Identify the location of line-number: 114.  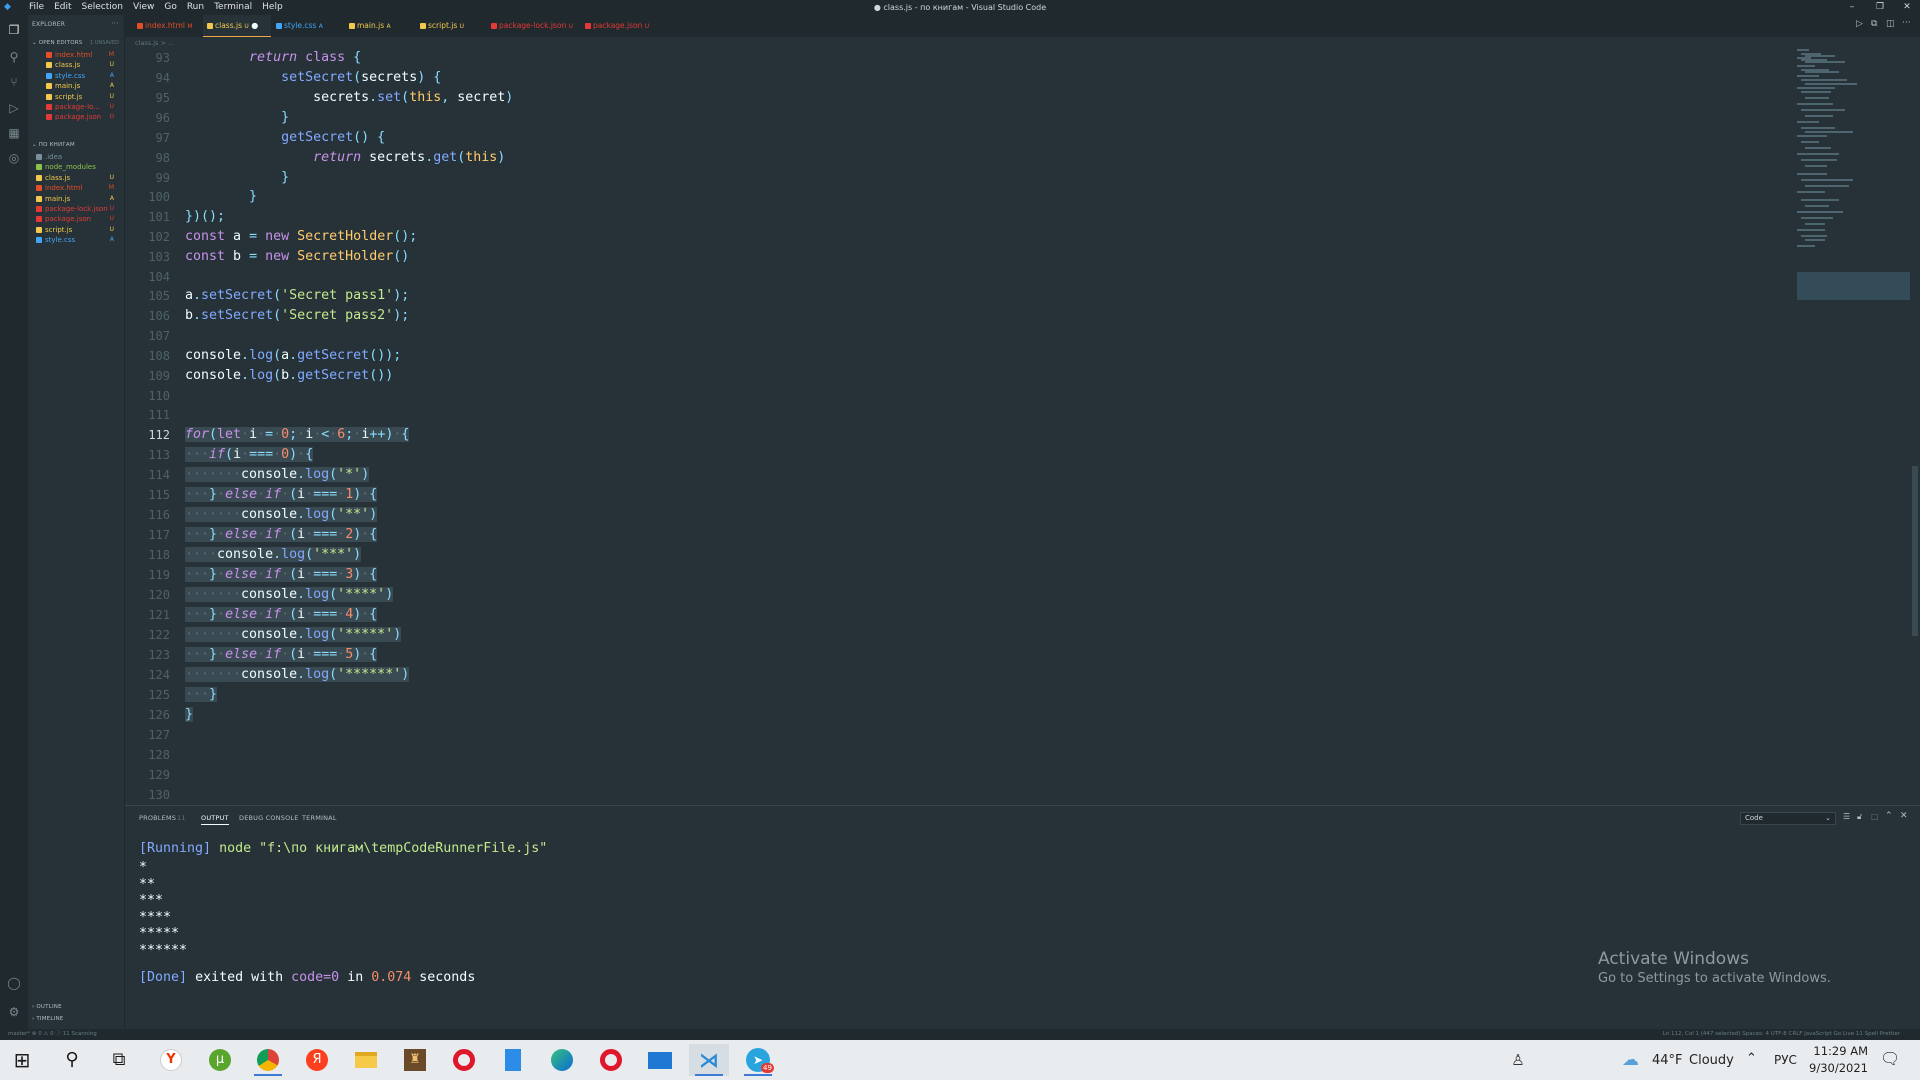
(159, 475).